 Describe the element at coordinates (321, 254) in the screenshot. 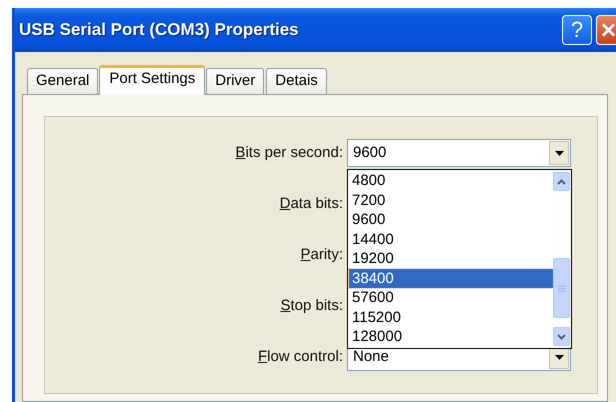

I see `field-label: Parity:` at that location.